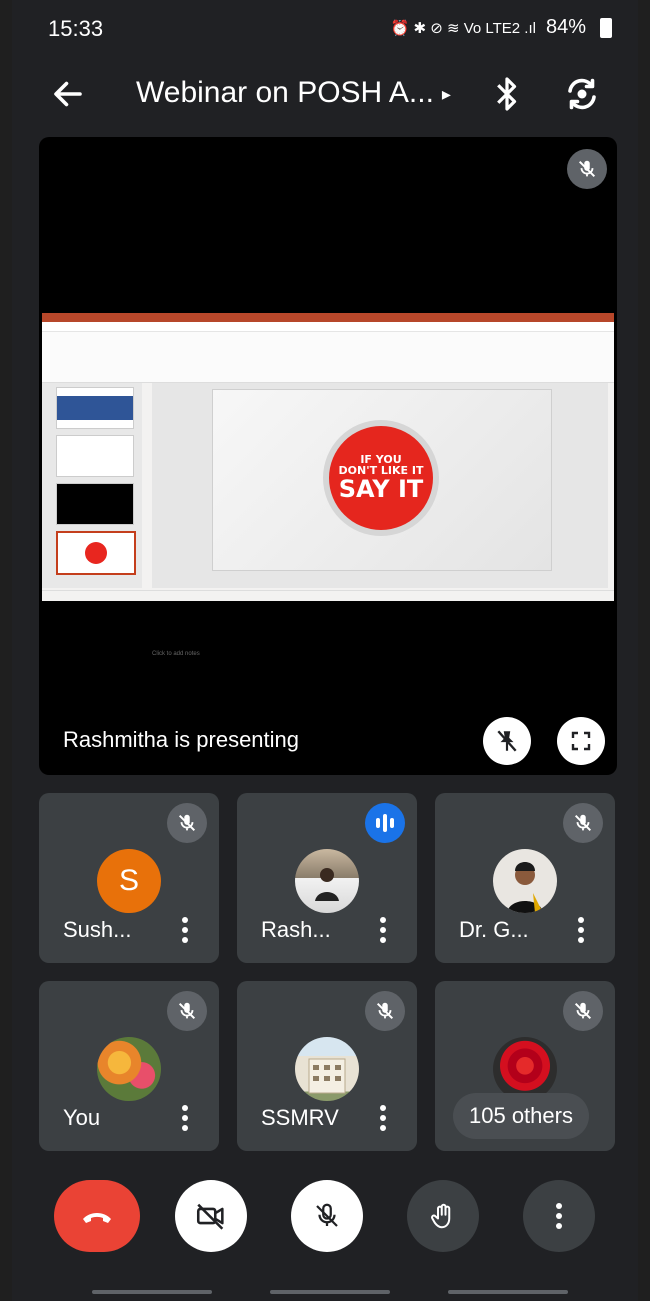 The image size is (650, 1301). Describe the element at coordinates (152, 1292) in the screenshot. I see `nav-bar-recents` at that location.